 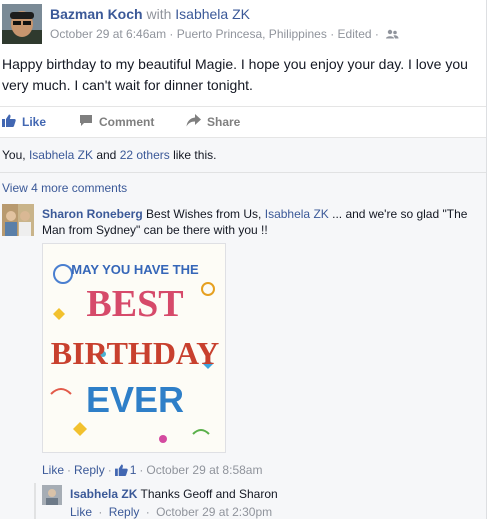 I want to click on share-button: Share, so click(x=213, y=122).